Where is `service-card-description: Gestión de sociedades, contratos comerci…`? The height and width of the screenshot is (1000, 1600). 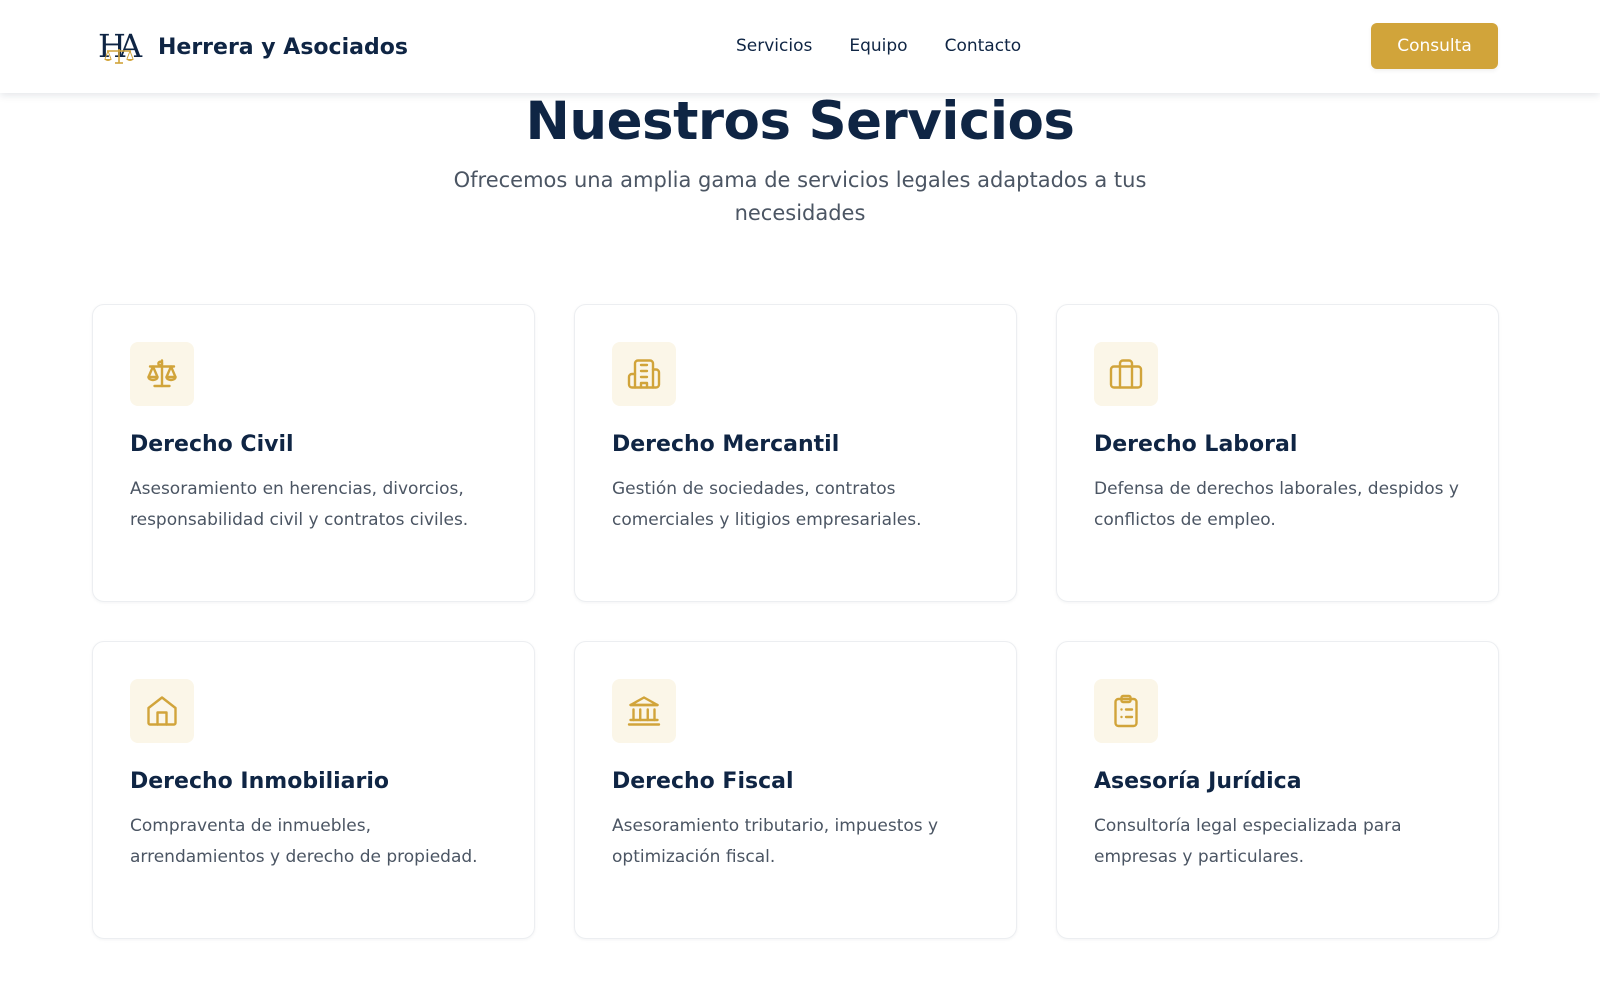 service-card-description: Gestión de sociedades, contratos comerci… is located at coordinates (767, 504).